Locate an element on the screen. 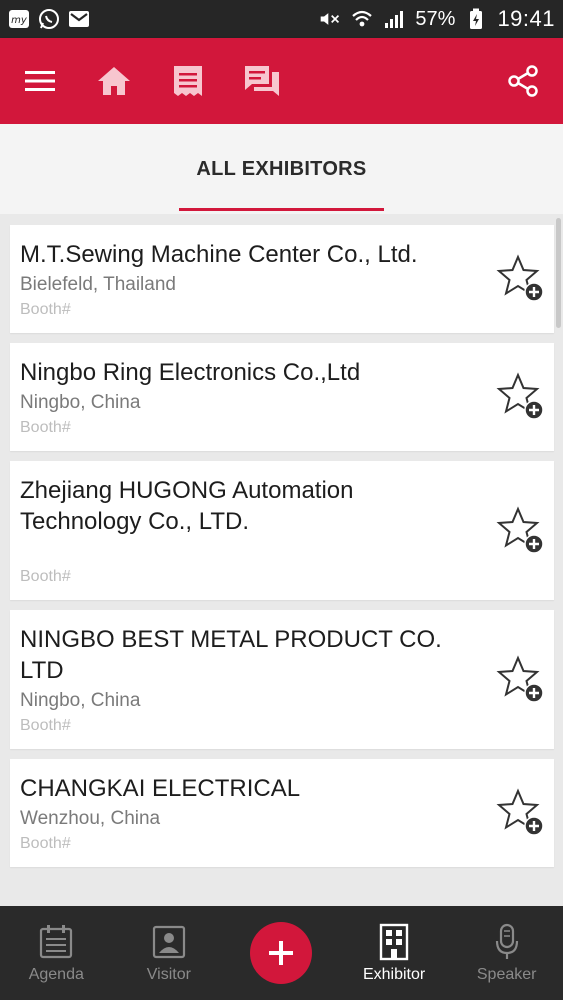 The image size is (563, 1000). signal-icon is located at coordinates (394, 19).